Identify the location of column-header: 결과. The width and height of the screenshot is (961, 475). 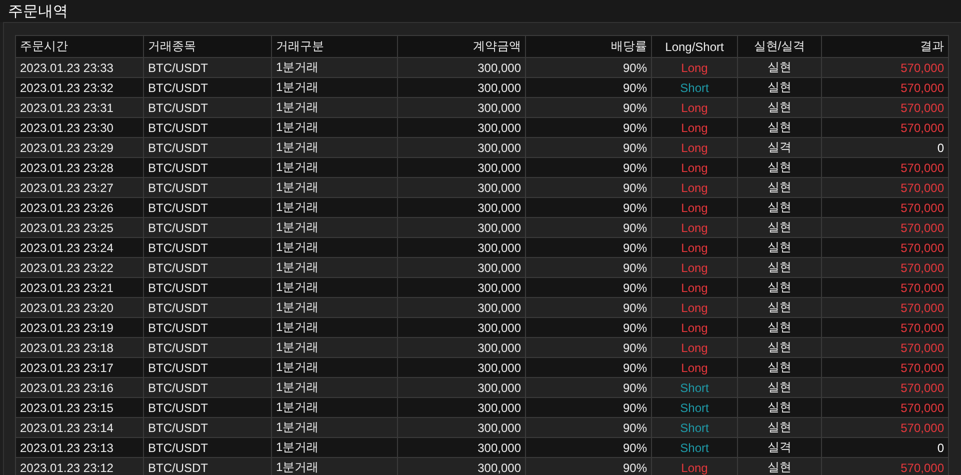
(885, 47).